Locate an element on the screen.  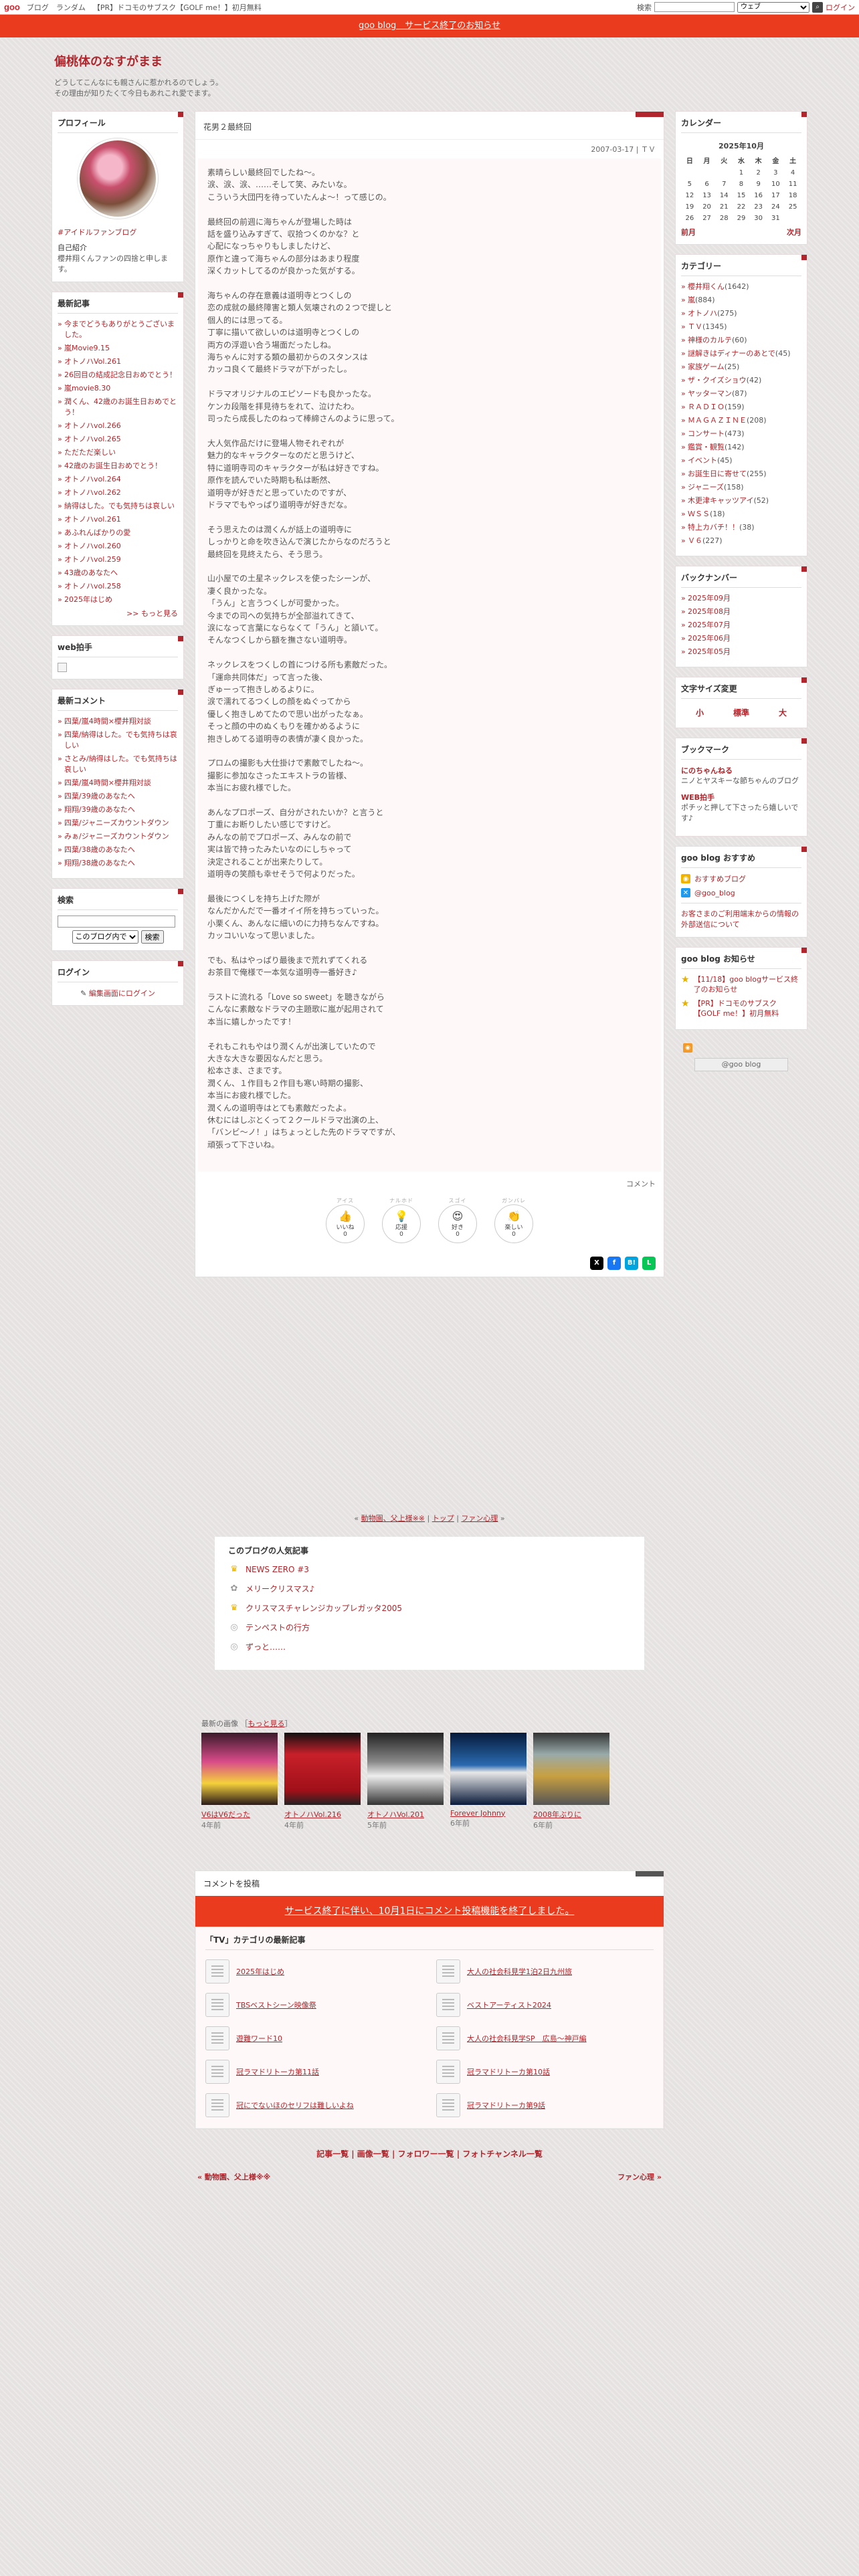
fontsize-option: 小 is located at coordinates (700, 713).